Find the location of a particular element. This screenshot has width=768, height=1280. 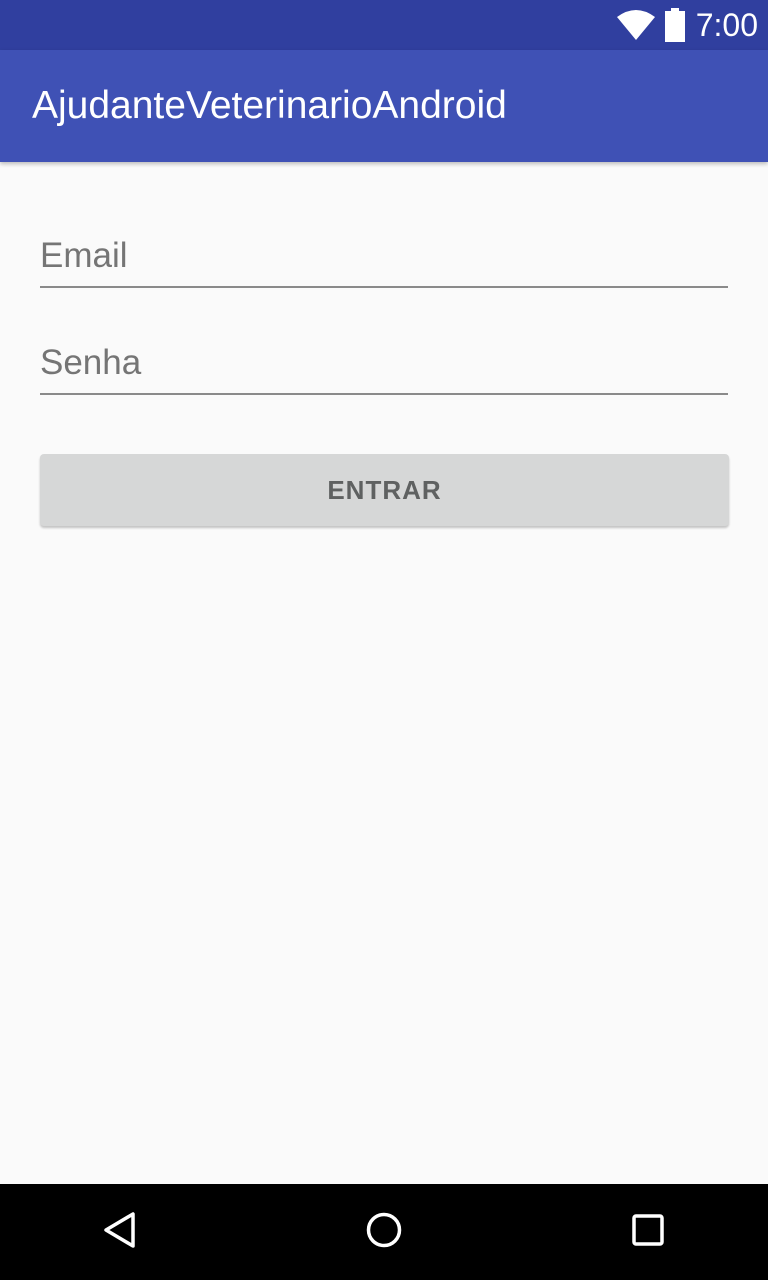

app-bar: AjudanteVeterinarioAndroid is located at coordinates (384, 106).